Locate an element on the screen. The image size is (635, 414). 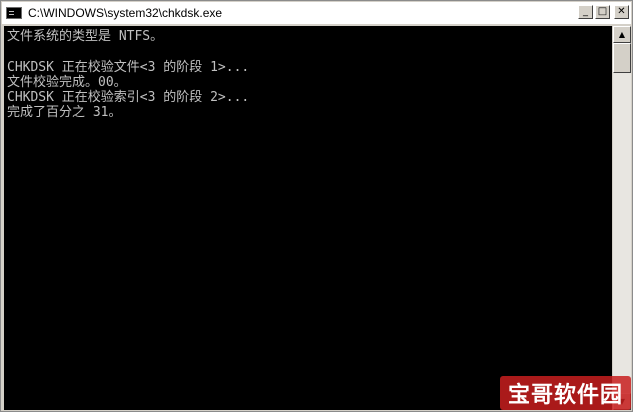
window-title: C:\WINDOWS\system32\chkdsk.exe is located at coordinates (125, 13).